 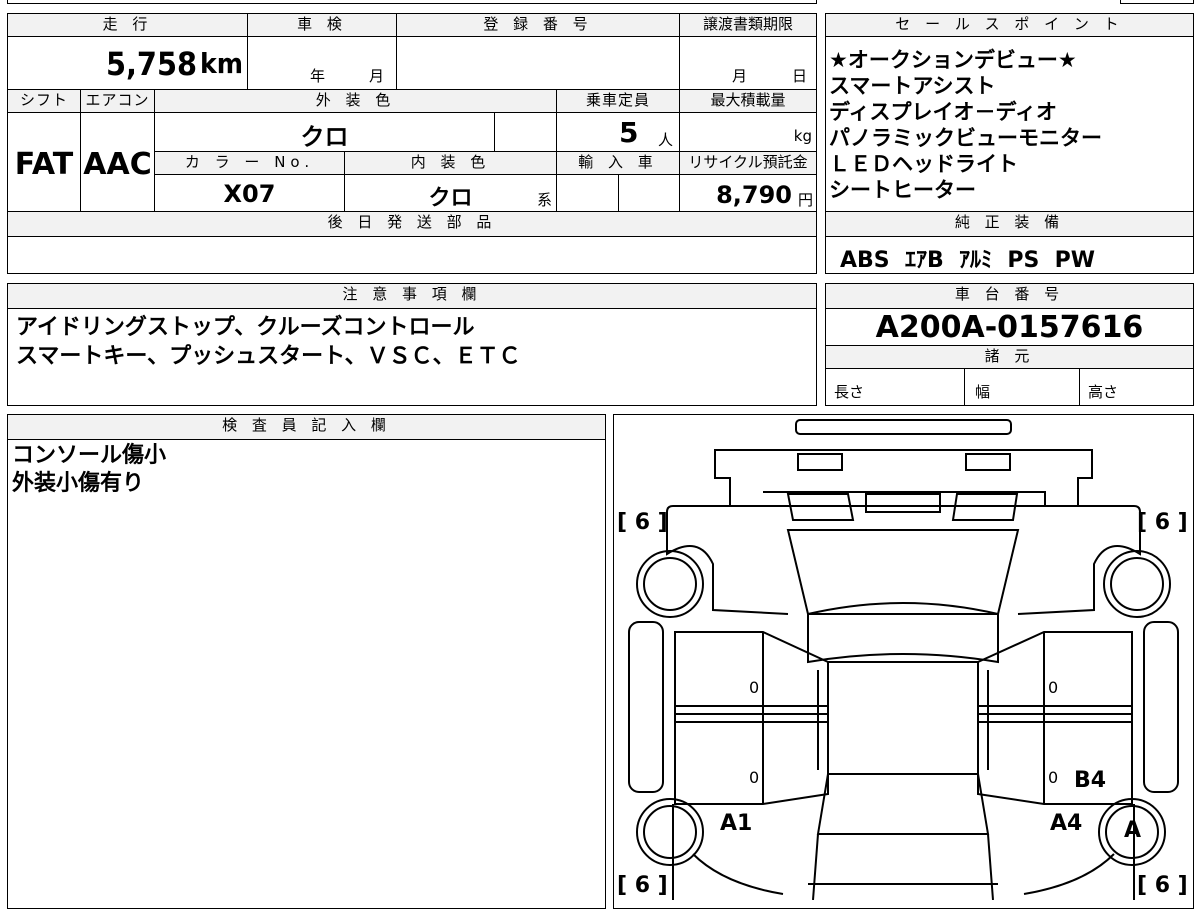 I want to click on interior-color-suffix: 系, so click(x=544, y=200).